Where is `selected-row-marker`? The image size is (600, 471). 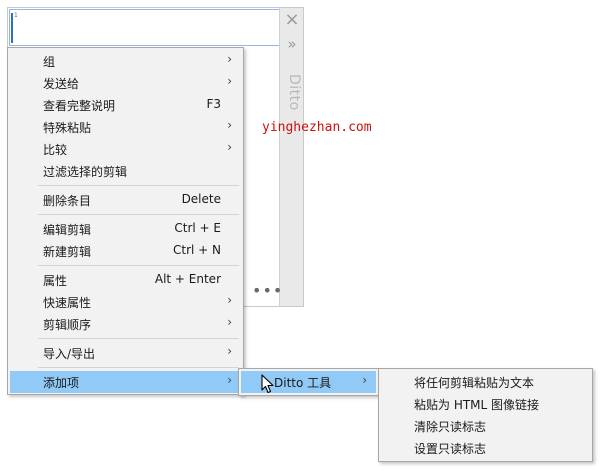
selected-row-marker is located at coordinates (12, 28).